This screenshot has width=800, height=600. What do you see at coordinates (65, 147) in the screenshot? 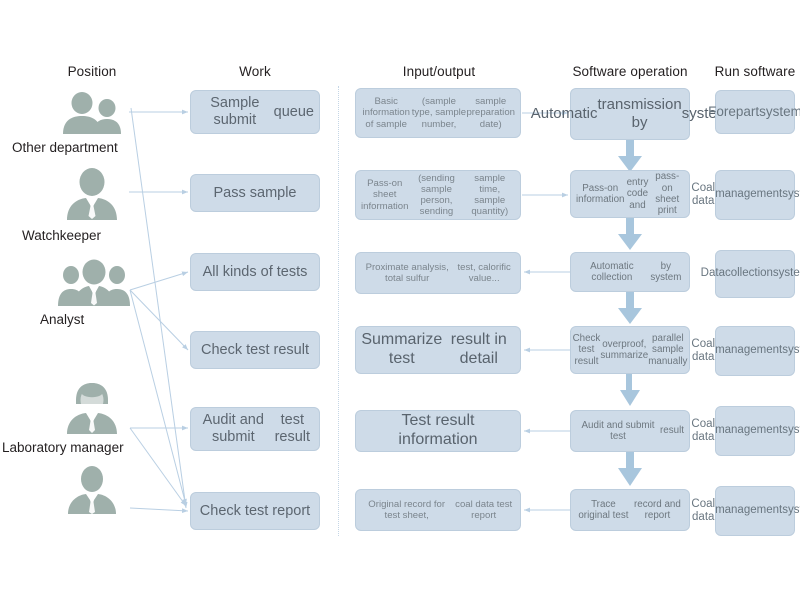
I see `position-label-other-department: Other department` at bounding box center [65, 147].